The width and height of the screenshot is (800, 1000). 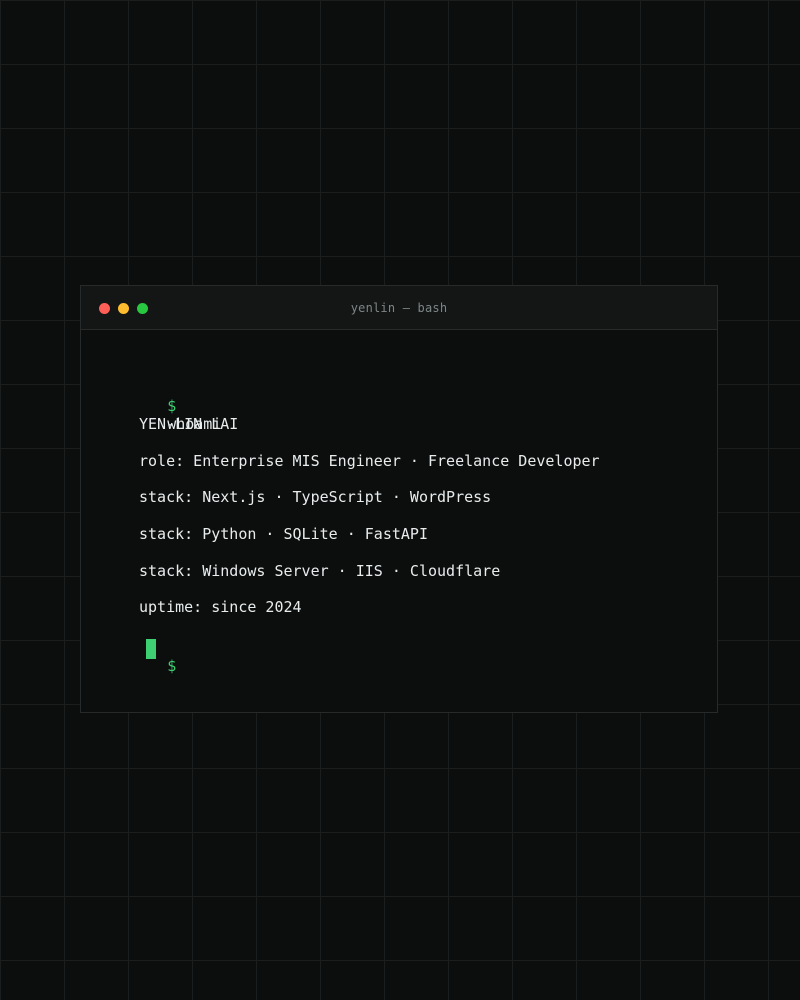 I want to click on output-stack-2: stack: Python · SQLite · FastAPI, so click(x=283, y=534).